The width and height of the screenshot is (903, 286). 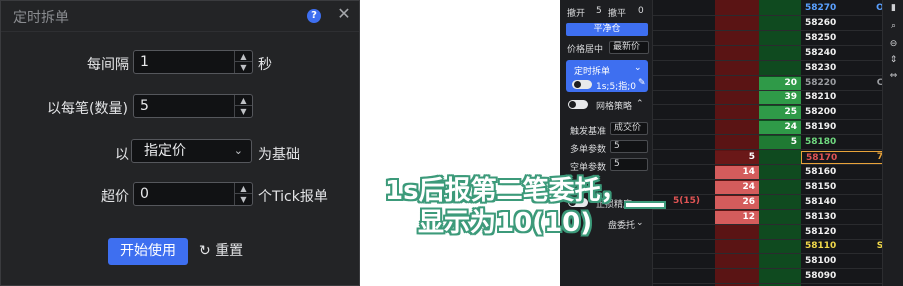 What do you see at coordinates (265, 65) in the screenshot?
I see `interval-unit: 秒` at bounding box center [265, 65].